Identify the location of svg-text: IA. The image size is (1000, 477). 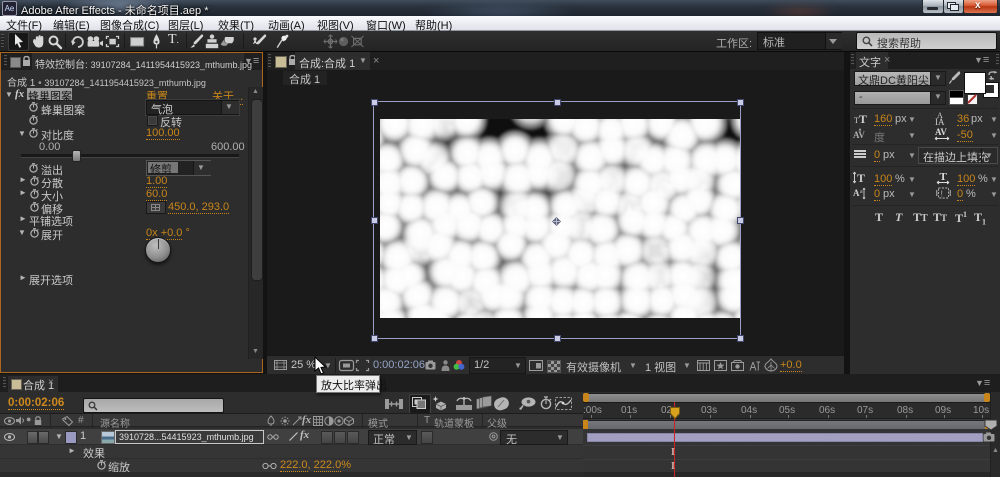
(940, 122).